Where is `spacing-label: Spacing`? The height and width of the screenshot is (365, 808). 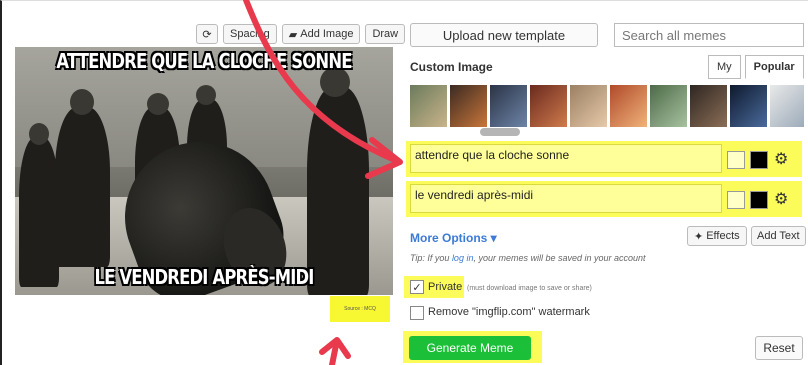 spacing-label: Spacing is located at coordinates (250, 34).